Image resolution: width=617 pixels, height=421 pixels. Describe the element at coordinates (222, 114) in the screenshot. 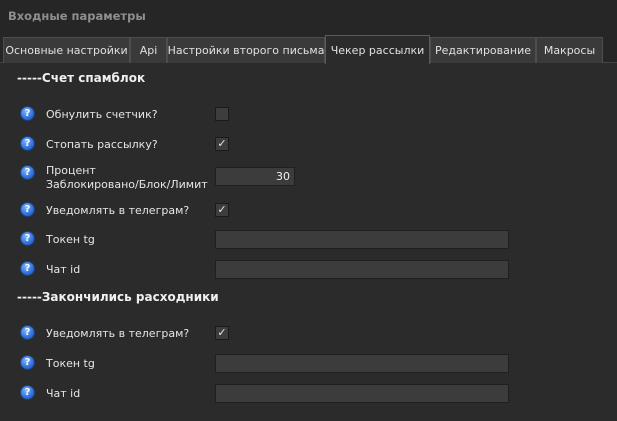

I see `reset-counter-checkbox` at that location.